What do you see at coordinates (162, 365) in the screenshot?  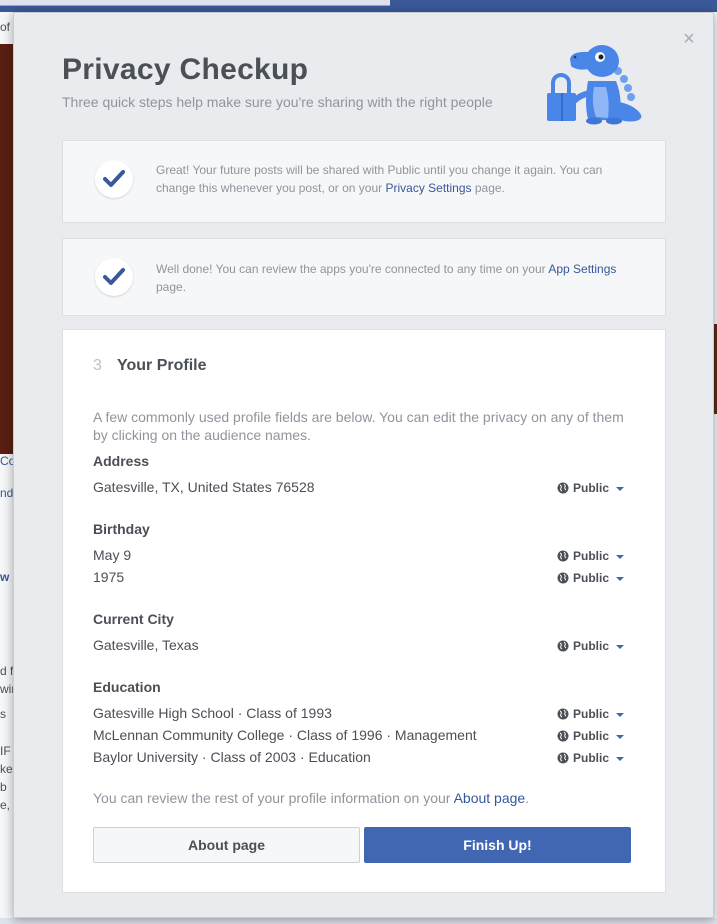 I see `step-title: Your Profile` at bounding box center [162, 365].